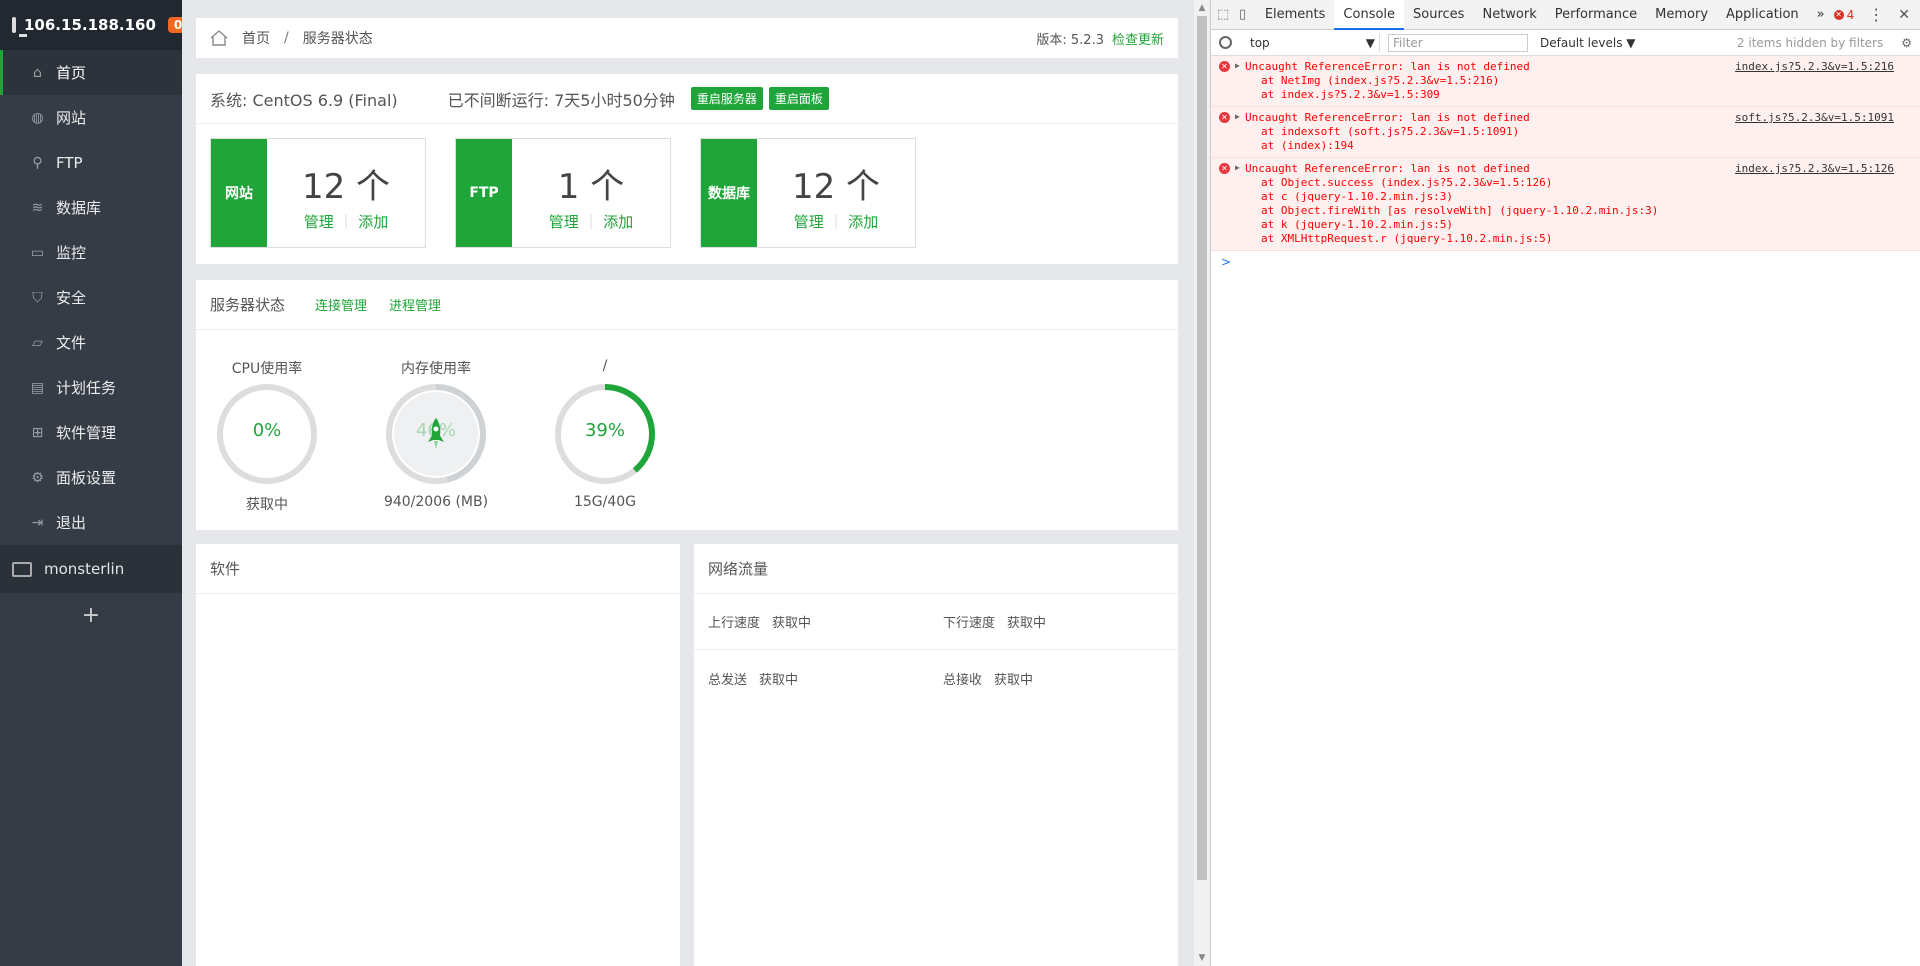 The width and height of the screenshot is (1920, 966). I want to click on add-server-button: +, so click(91, 610).